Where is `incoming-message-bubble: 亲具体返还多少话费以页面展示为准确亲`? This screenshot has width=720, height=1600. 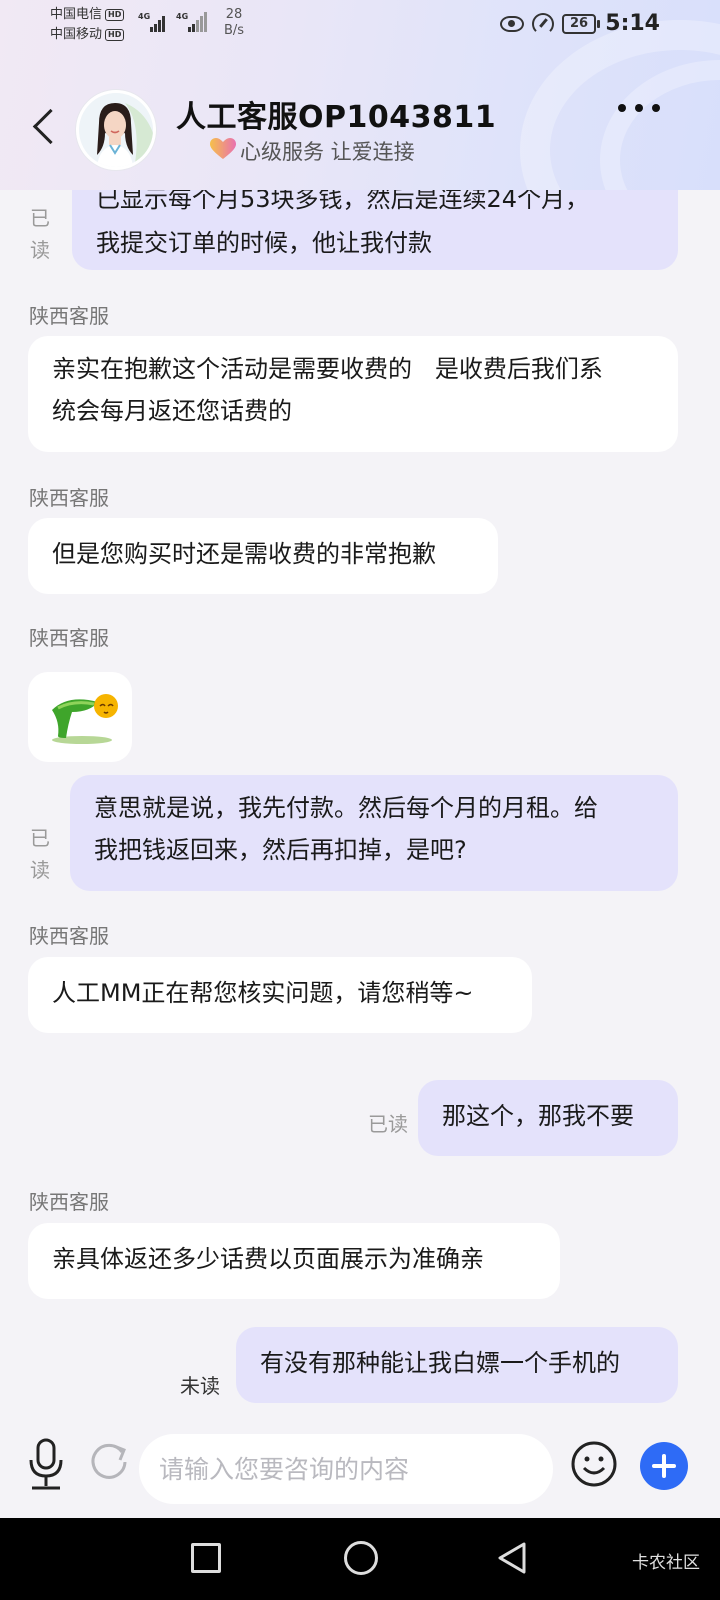
incoming-message-bubble: 亲具体返还多少话费以页面展示为准确亲 is located at coordinates (294, 1261).